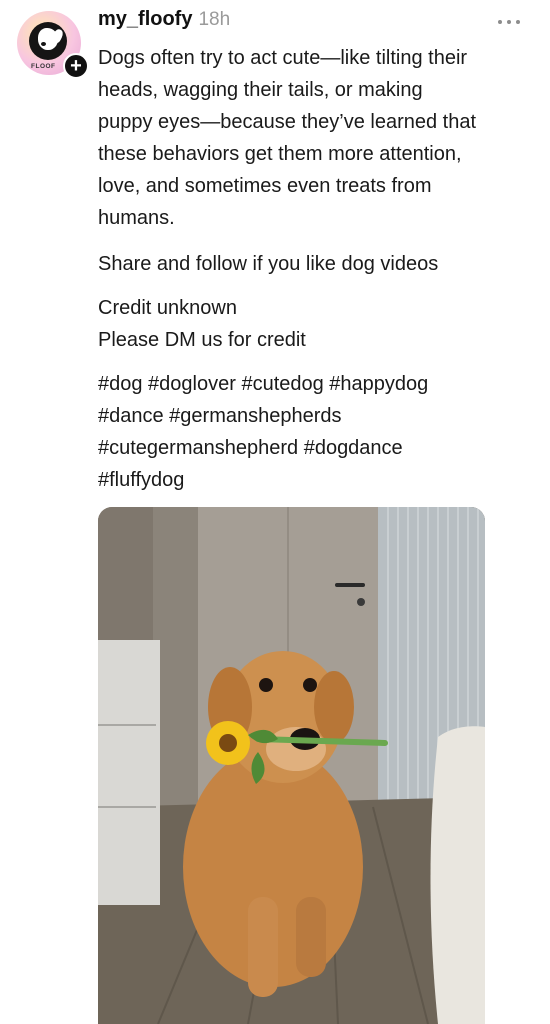 The height and width of the screenshot is (1024, 550). Describe the element at coordinates (228, 743) in the screenshot. I see `sunflower-center` at that location.